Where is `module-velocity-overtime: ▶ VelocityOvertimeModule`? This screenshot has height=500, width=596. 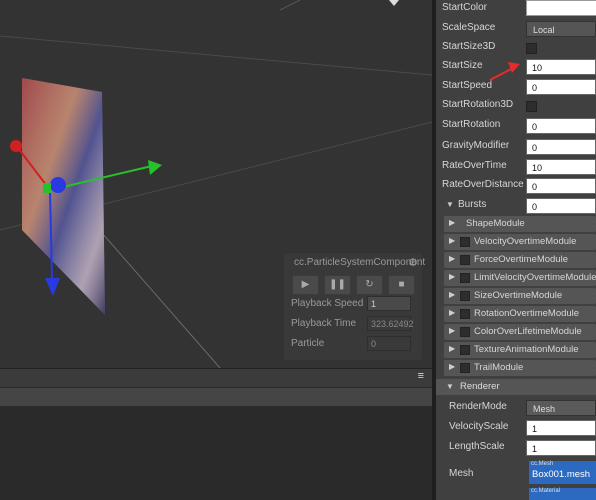
module-velocity-overtime: ▶ VelocityOvertimeModule is located at coordinates (520, 242).